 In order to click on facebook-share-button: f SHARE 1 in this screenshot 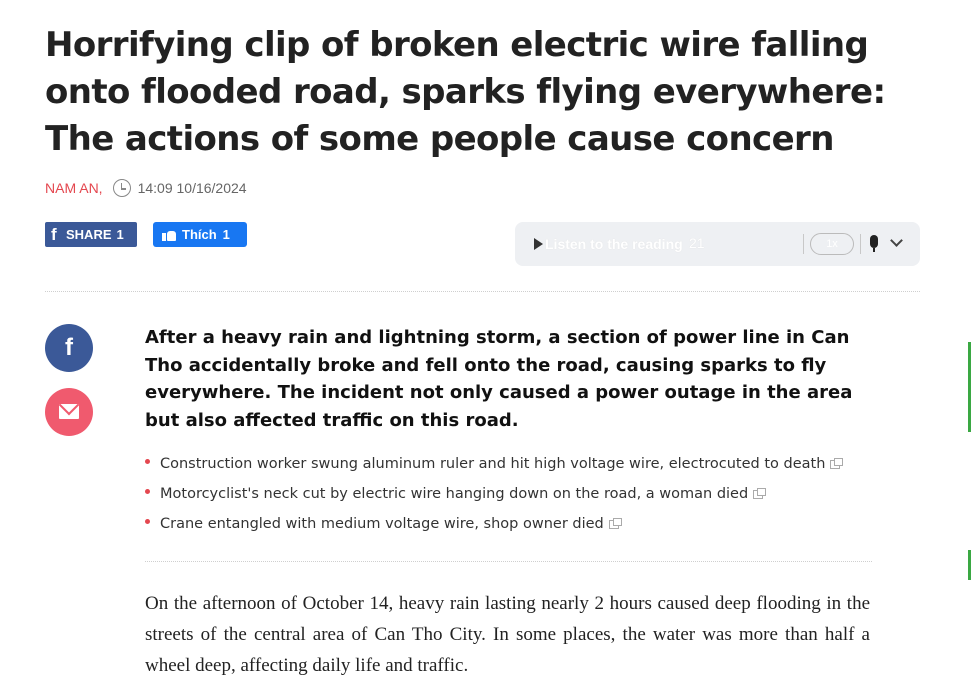, I will do `click(91, 234)`.